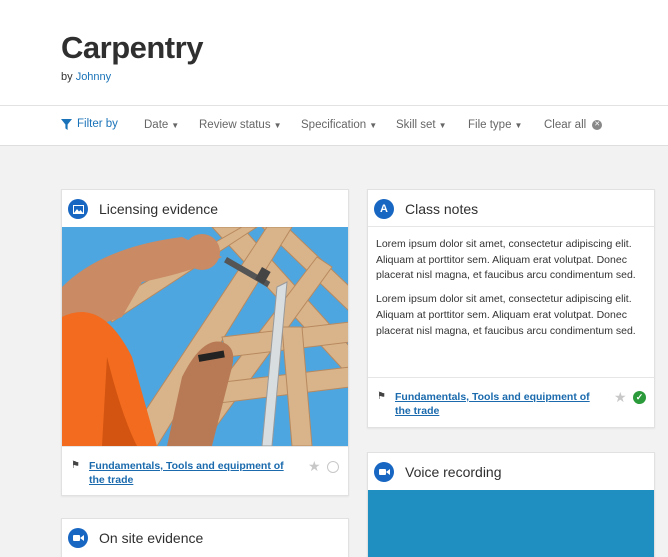 The height and width of the screenshot is (557, 668). I want to click on filter-specification-label: Specification, so click(334, 125).